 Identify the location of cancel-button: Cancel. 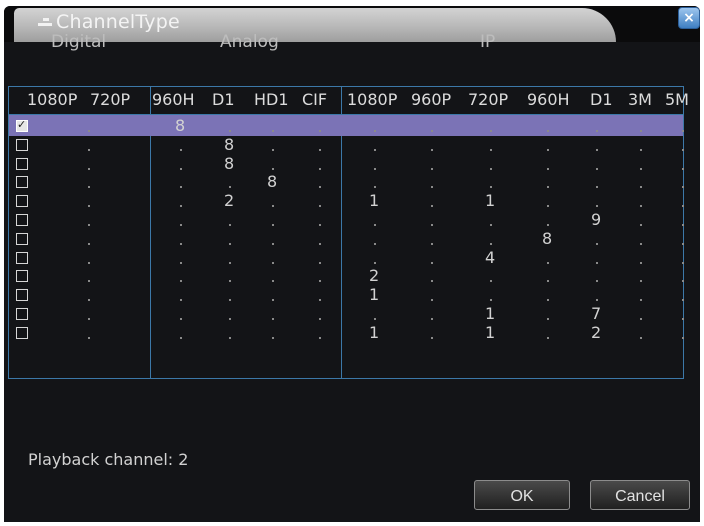
(640, 495).